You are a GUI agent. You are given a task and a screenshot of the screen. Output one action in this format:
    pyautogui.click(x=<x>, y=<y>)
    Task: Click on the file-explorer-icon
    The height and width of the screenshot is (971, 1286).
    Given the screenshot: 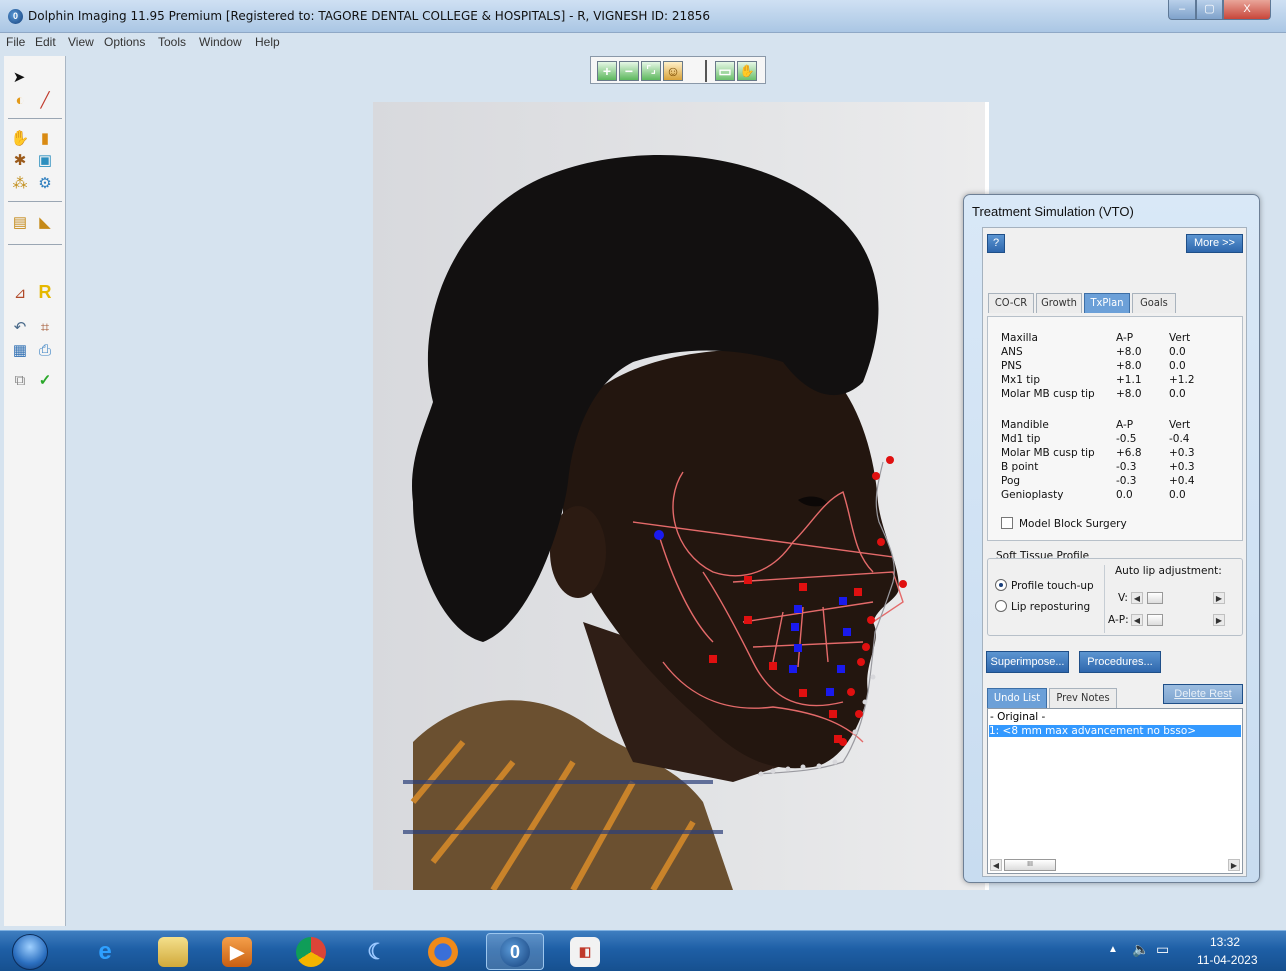 What is the action you would take?
    pyautogui.click(x=173, y=952)
    